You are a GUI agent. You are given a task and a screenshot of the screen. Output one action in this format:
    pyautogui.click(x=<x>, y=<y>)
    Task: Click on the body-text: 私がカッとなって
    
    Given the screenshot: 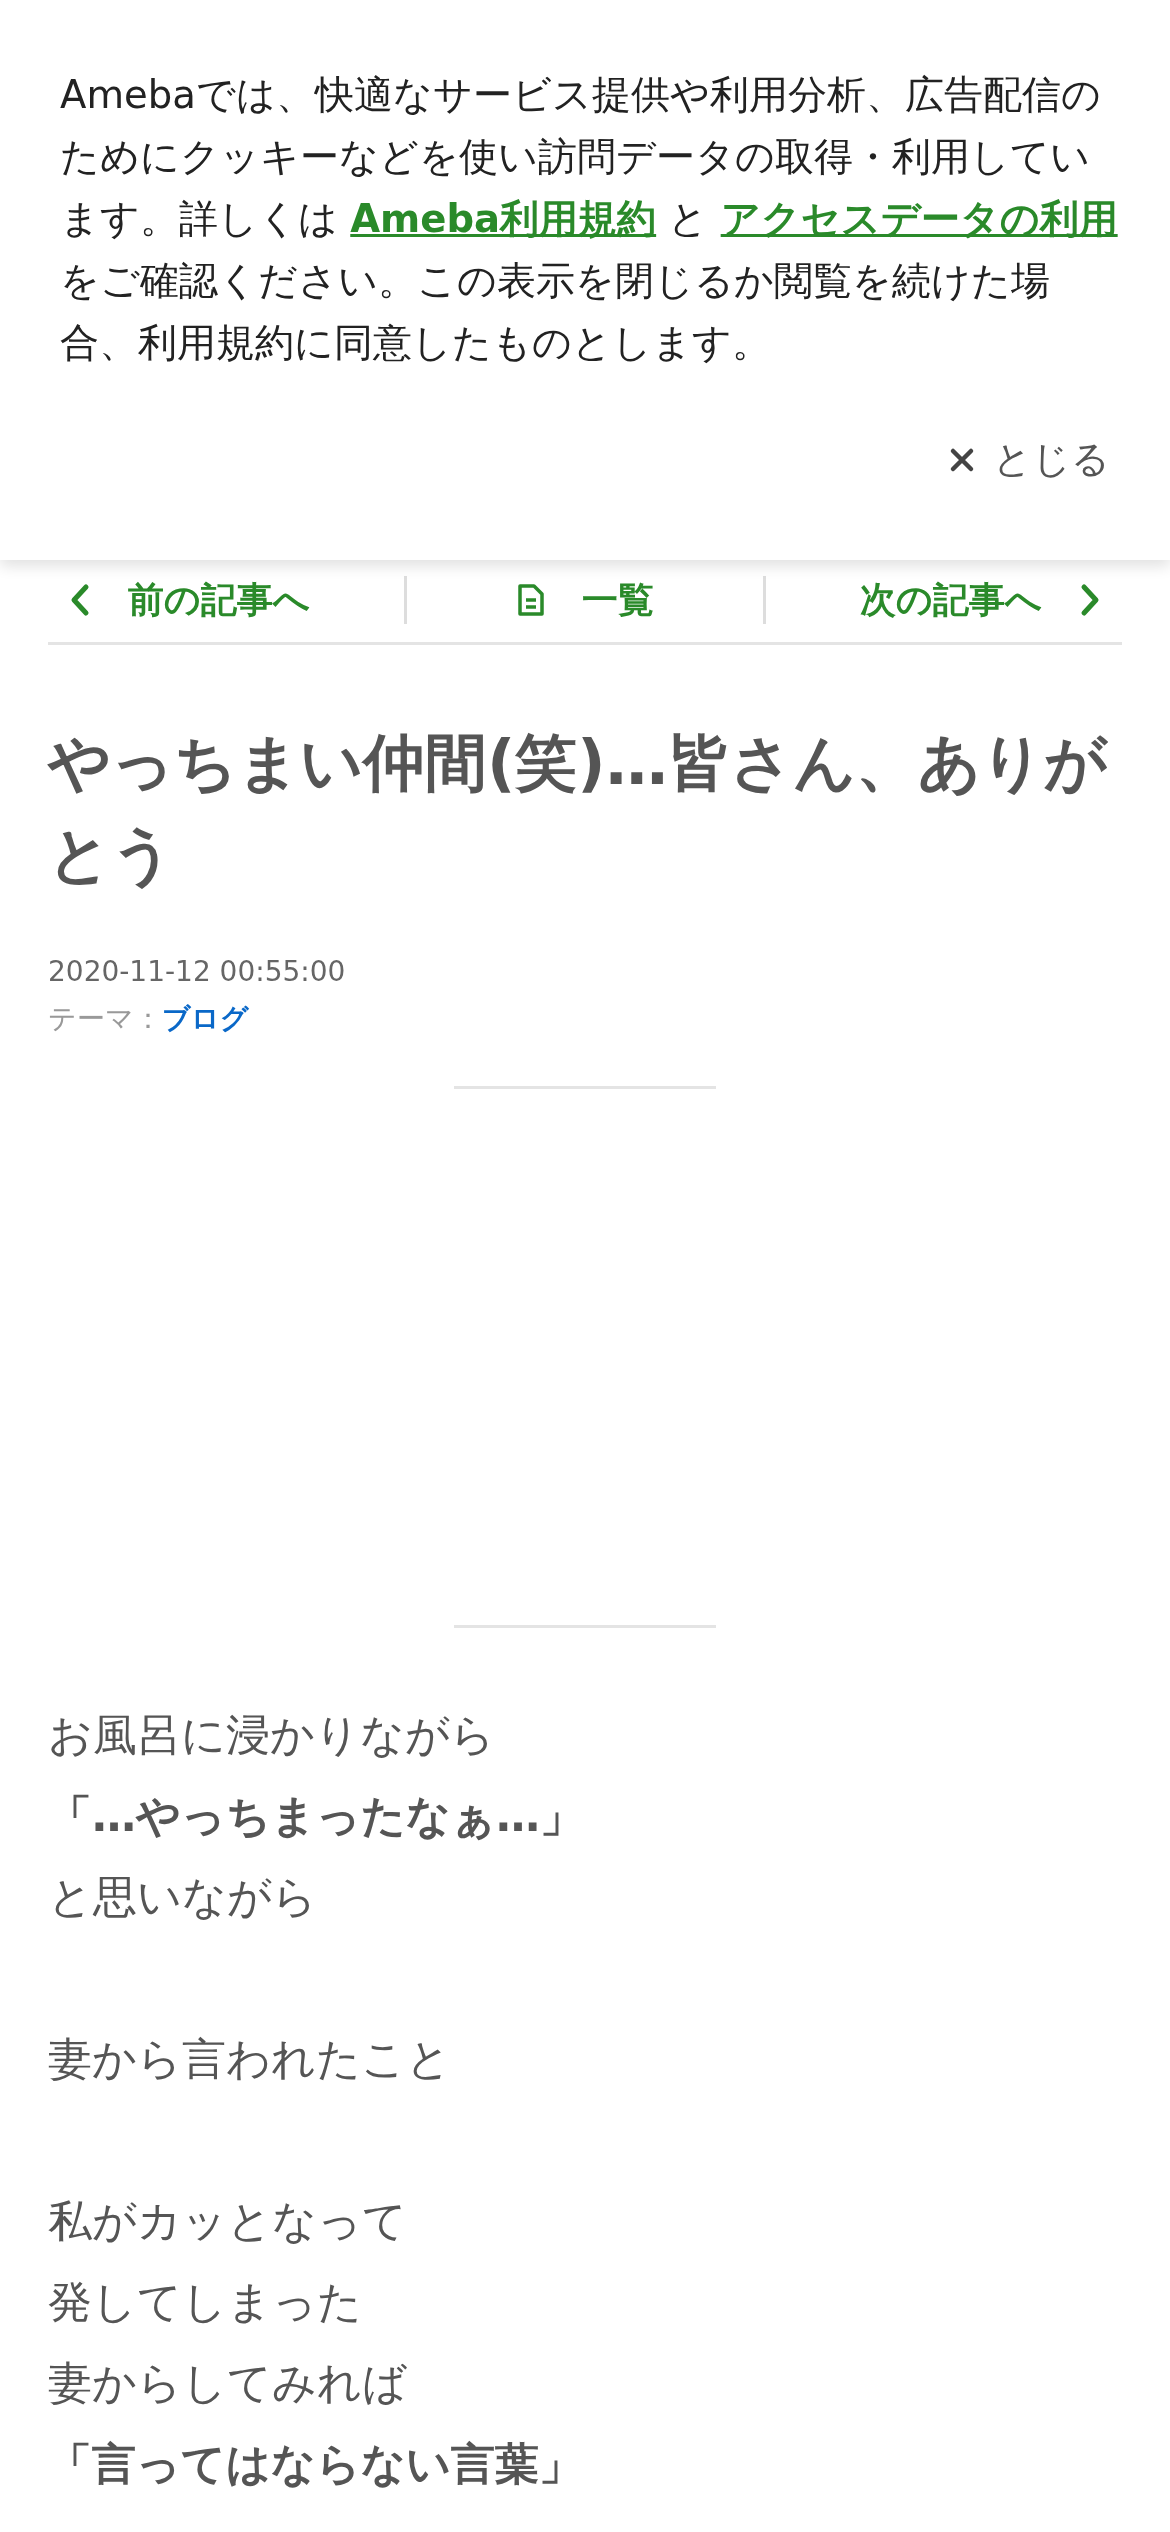 What is the action you would take?
    pyautogui.click(x=228, y=2221)
    